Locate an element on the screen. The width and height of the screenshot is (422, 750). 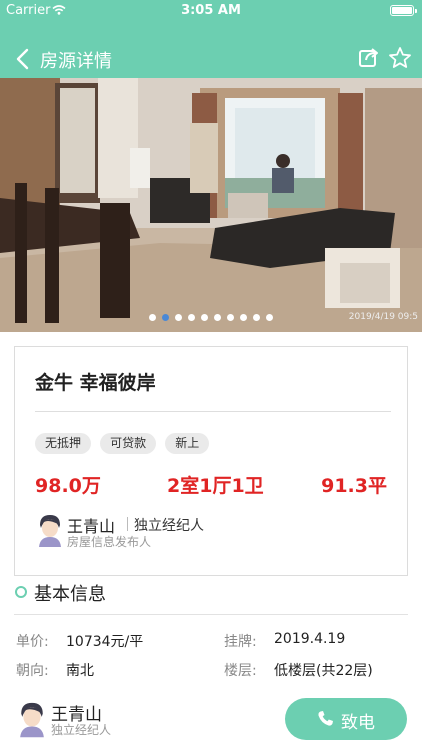
room-layout: 2室1厅1卫 is located at coordinates (215, 486).